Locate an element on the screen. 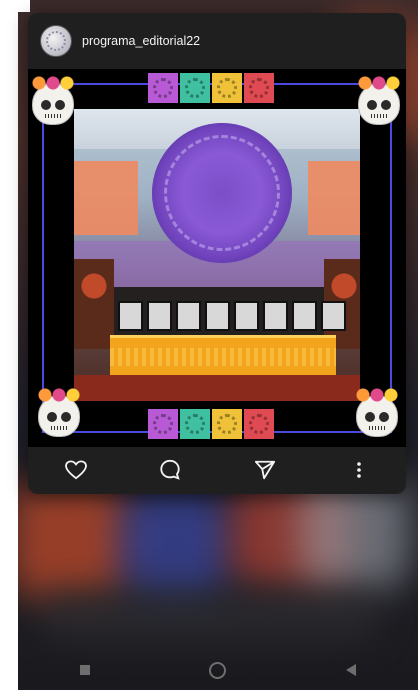 This screenshot has width=418, height=690. heart-icon is located at coordinates (76, 470).